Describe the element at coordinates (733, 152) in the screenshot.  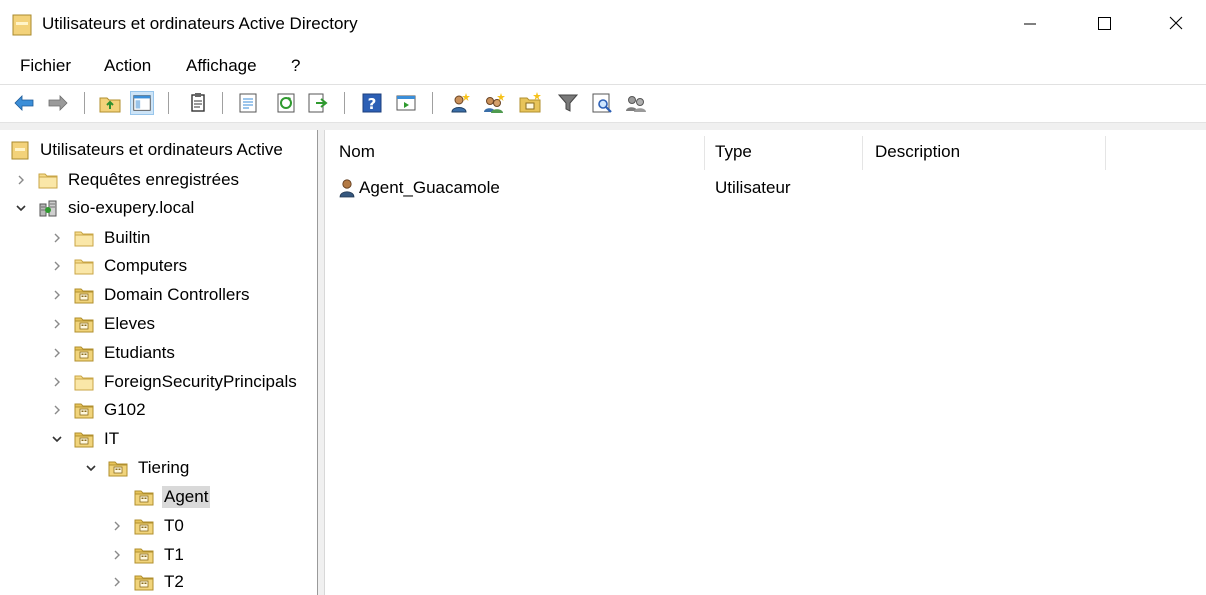
I see `column-header-type: Type` at that location.